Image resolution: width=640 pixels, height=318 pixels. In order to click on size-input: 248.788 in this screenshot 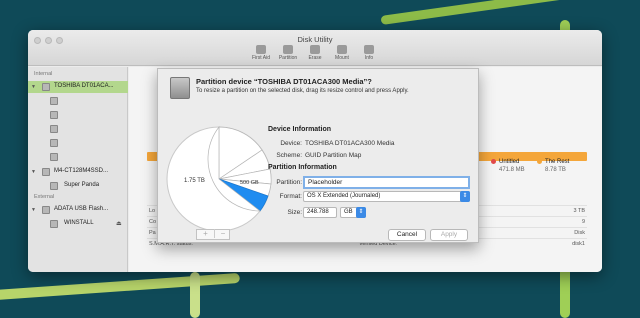, I will do `click(320, 212)`.